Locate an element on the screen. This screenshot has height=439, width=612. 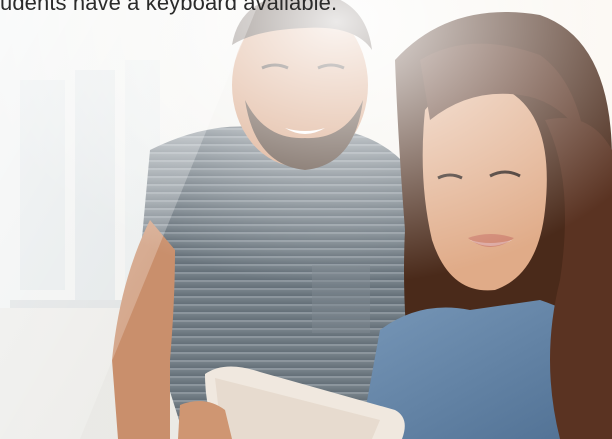
caption-text: udents have a keyboard available. is located at coordinates (169, 7).